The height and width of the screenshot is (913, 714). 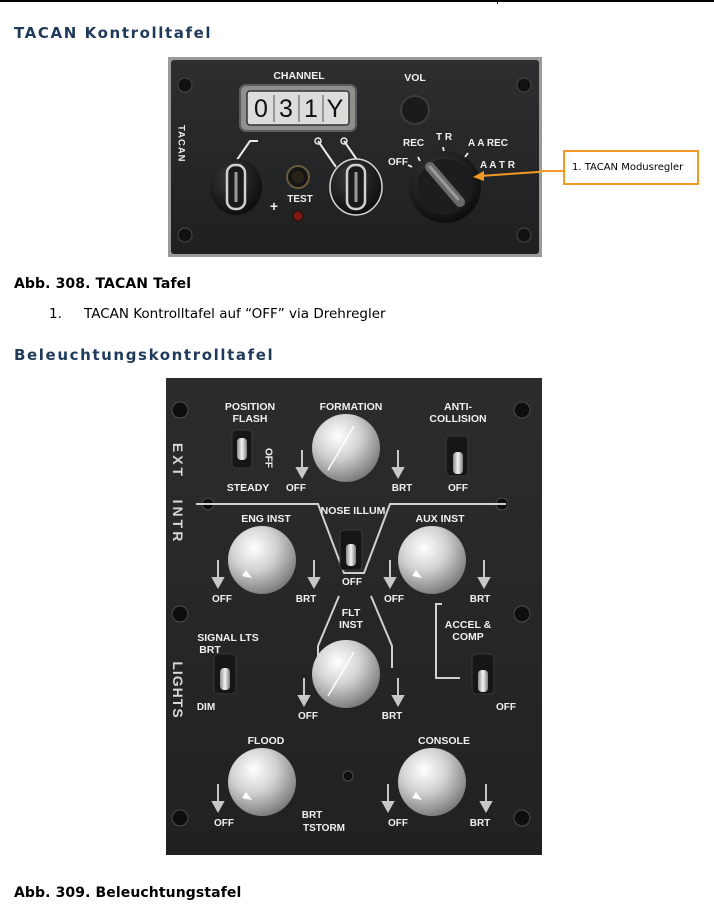 I want to click on flt-inst-off-label: OFF, so click(x=308, y=716).